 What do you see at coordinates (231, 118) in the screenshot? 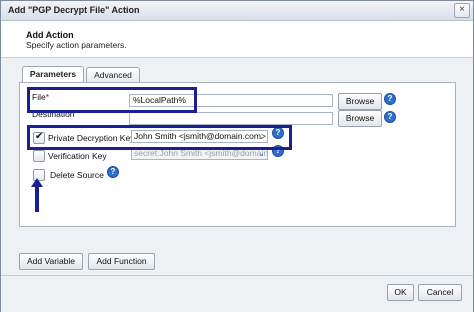
I see `destination-input` at bounding box center [231, 118].